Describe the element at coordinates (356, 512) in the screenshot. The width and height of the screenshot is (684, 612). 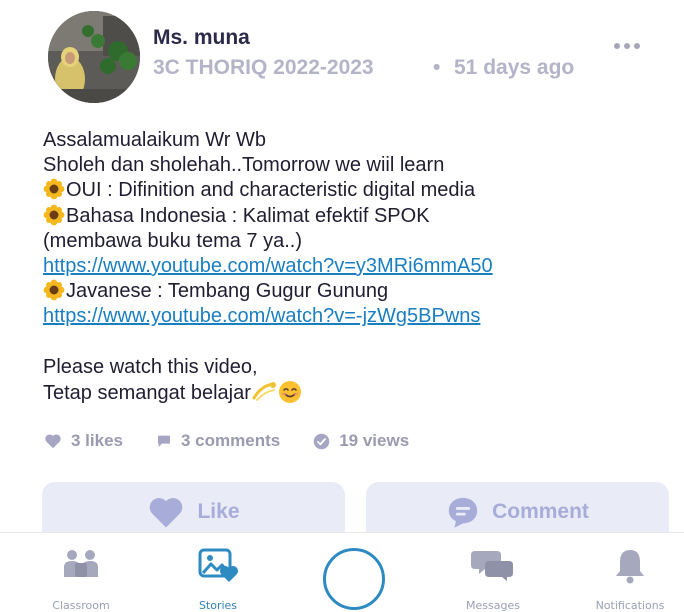
I see `post-actions: Like Comment` at that location.